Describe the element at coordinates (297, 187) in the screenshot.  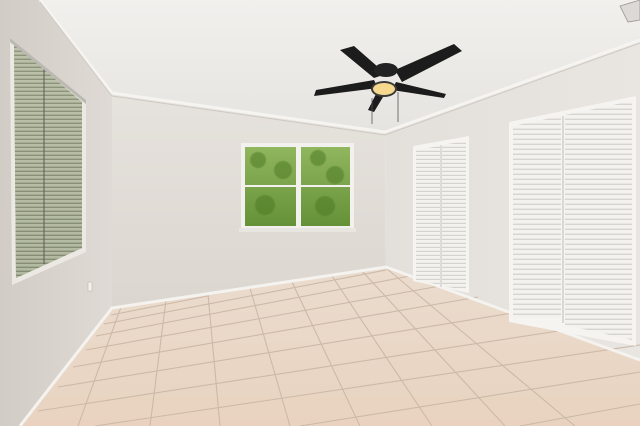
I see `back-window` at that location.